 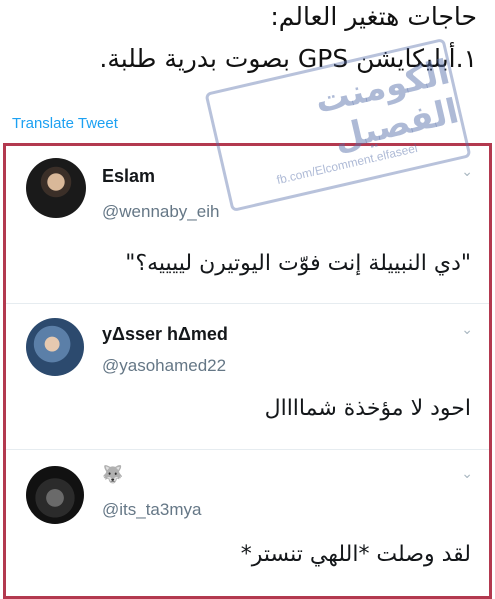 What do you see at coordinates (298, 263) in the screenshot?
I see `reply-text: "دي النبييلة إنت فوّت اليوتيرن لييييه؟"` at bounding box center [298, 263].